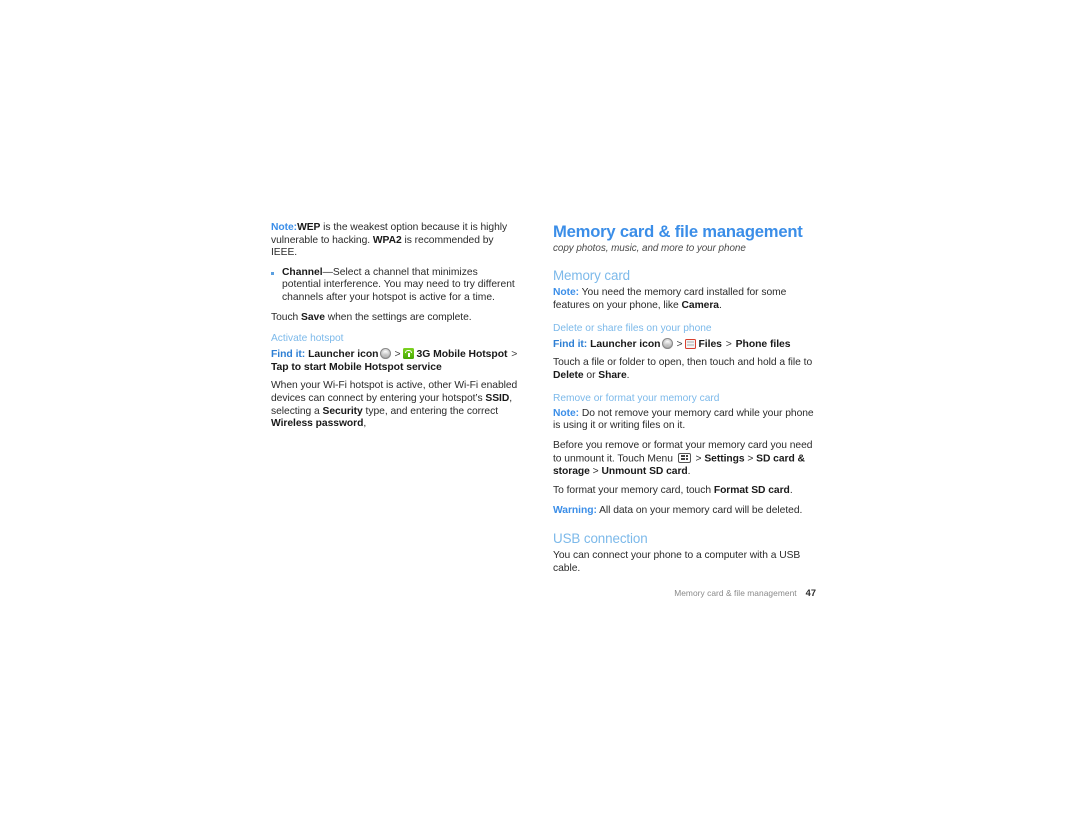 This screenshot has height=834, width=1080. I want to click on unmount-bold-unmount-sd-card: Unmount SD card, so click(644, 471).